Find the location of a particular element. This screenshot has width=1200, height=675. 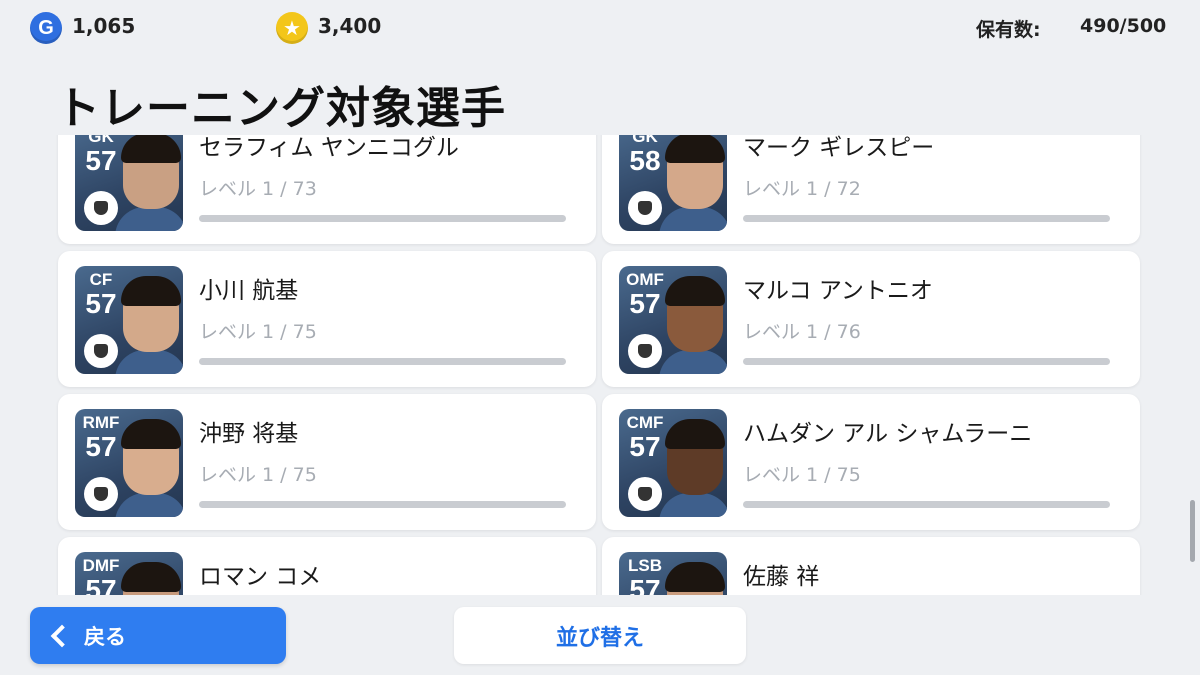

player-card: CMF 57 ハムダン アル シャムラーニ レベル 1 / 75 is located at coordinates (871, 462).